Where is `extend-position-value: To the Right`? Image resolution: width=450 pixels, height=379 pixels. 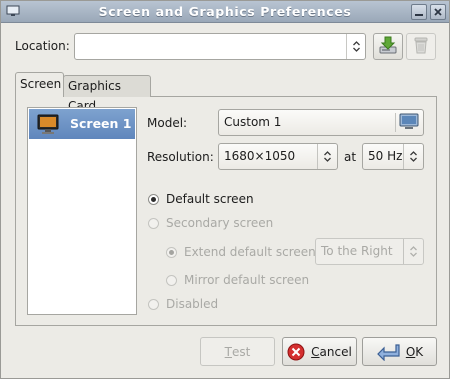 extend-position-value: To the Right is located at coordinates (357, 251).